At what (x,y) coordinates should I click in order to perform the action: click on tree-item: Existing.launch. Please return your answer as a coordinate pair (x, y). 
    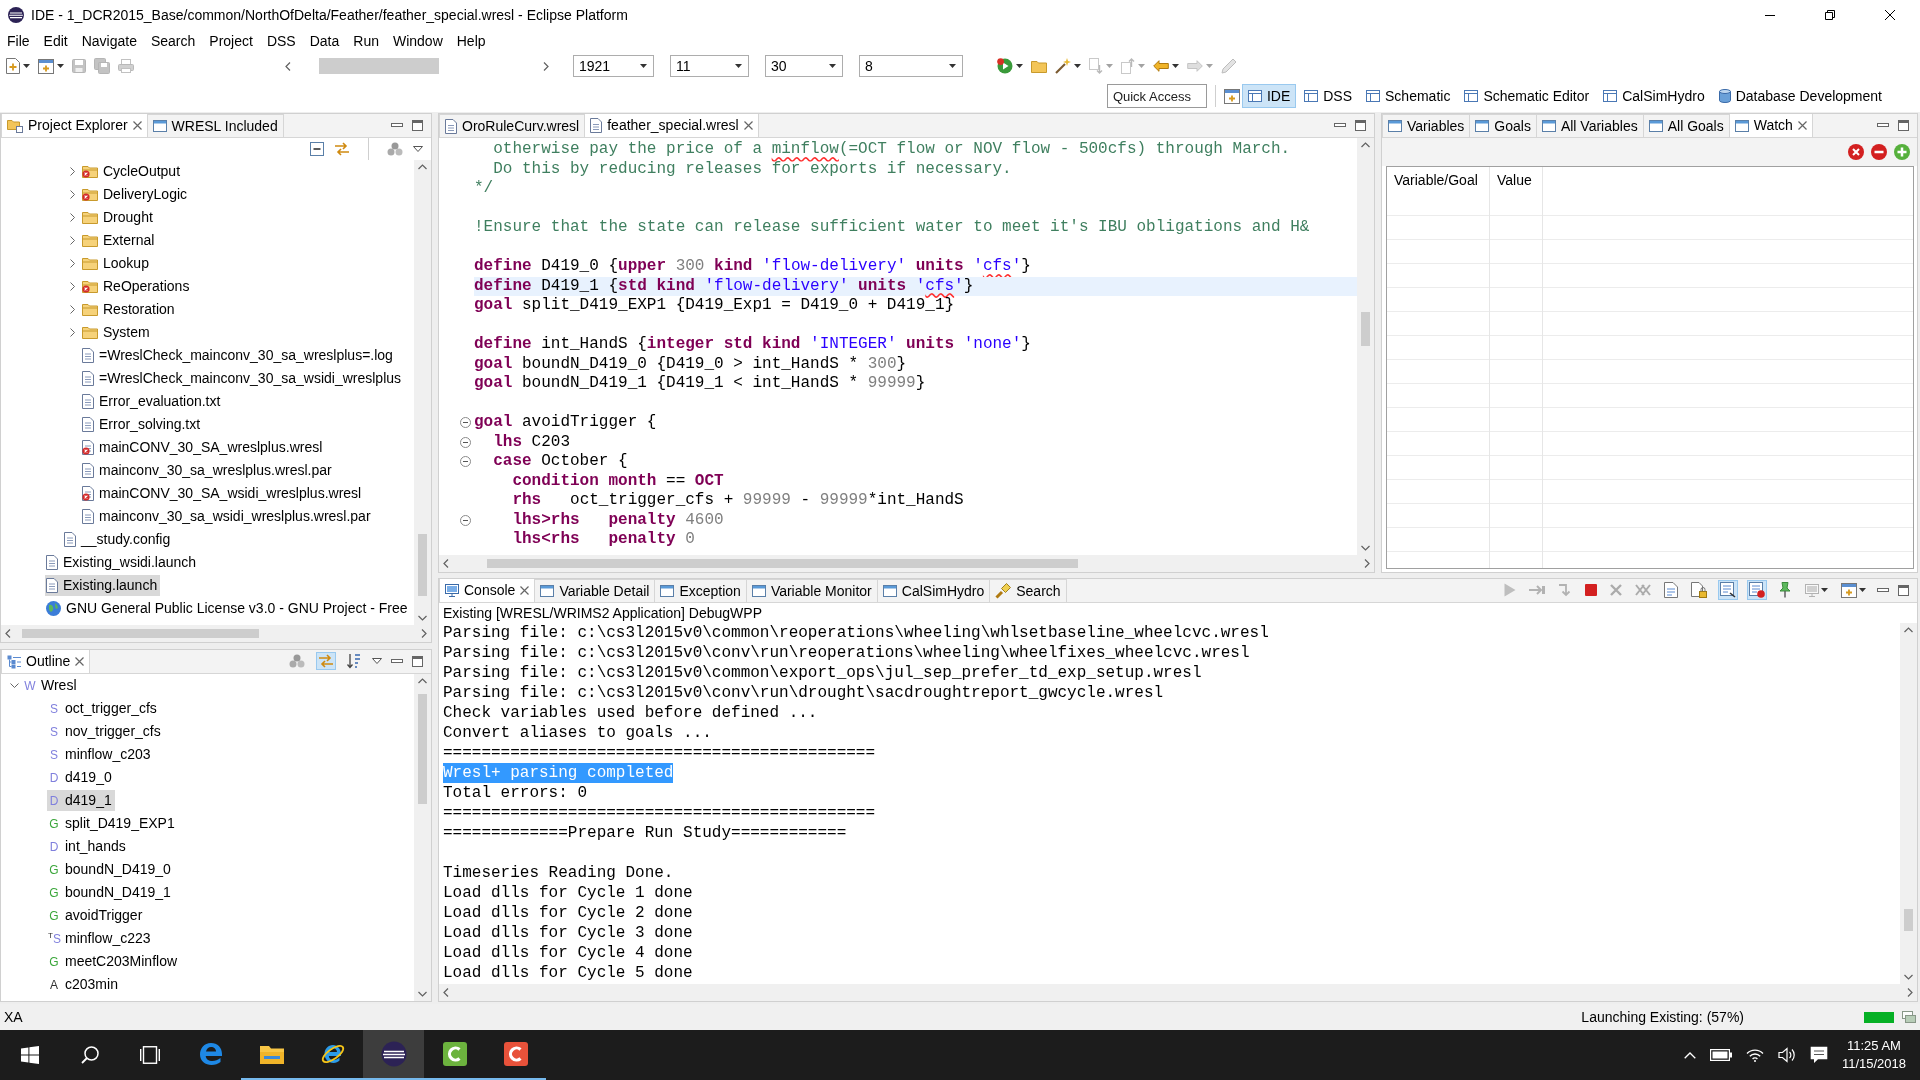
    Looking at the image, I should click on (103, 585).